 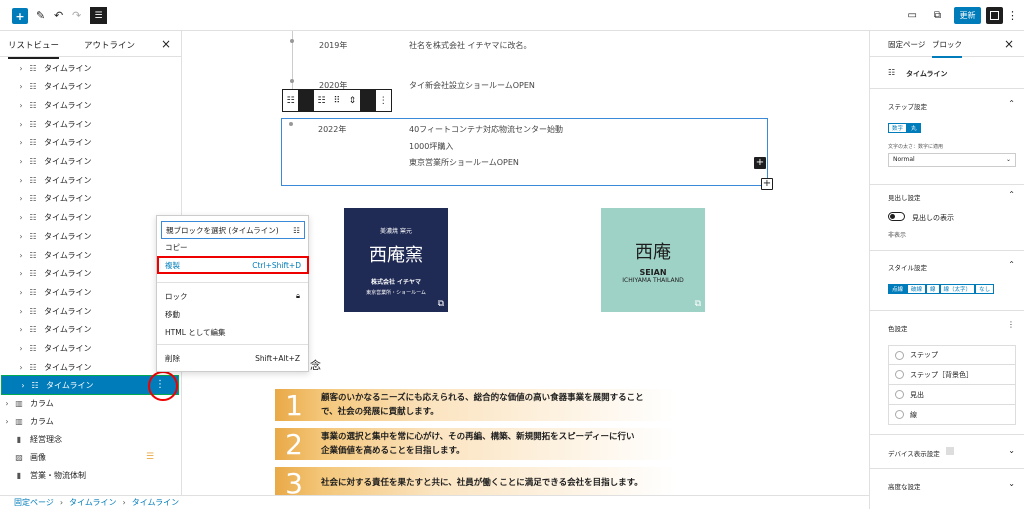 What do you see at coordinates (20, 16) in the screenshot?
I see `add-block-button: +` at bounding box center [20, 16].